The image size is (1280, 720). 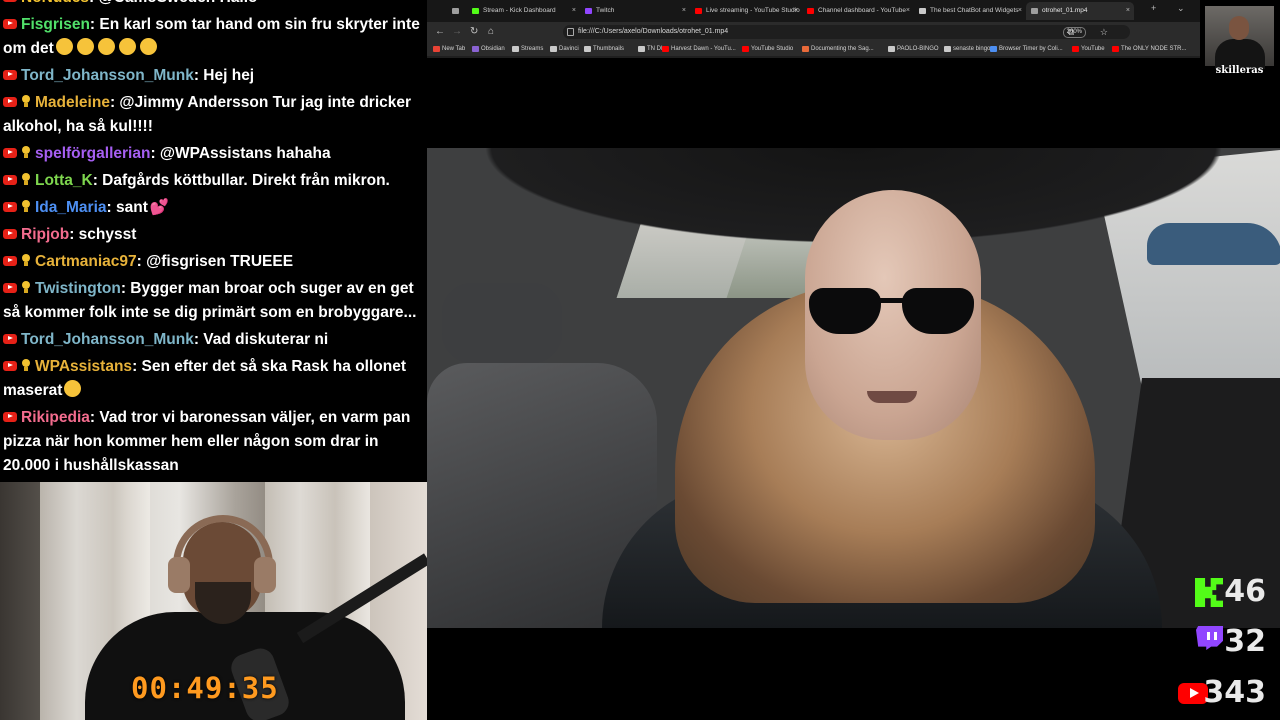 I want to click on forward-arrow-icon: →, so click(x=457, y=32).